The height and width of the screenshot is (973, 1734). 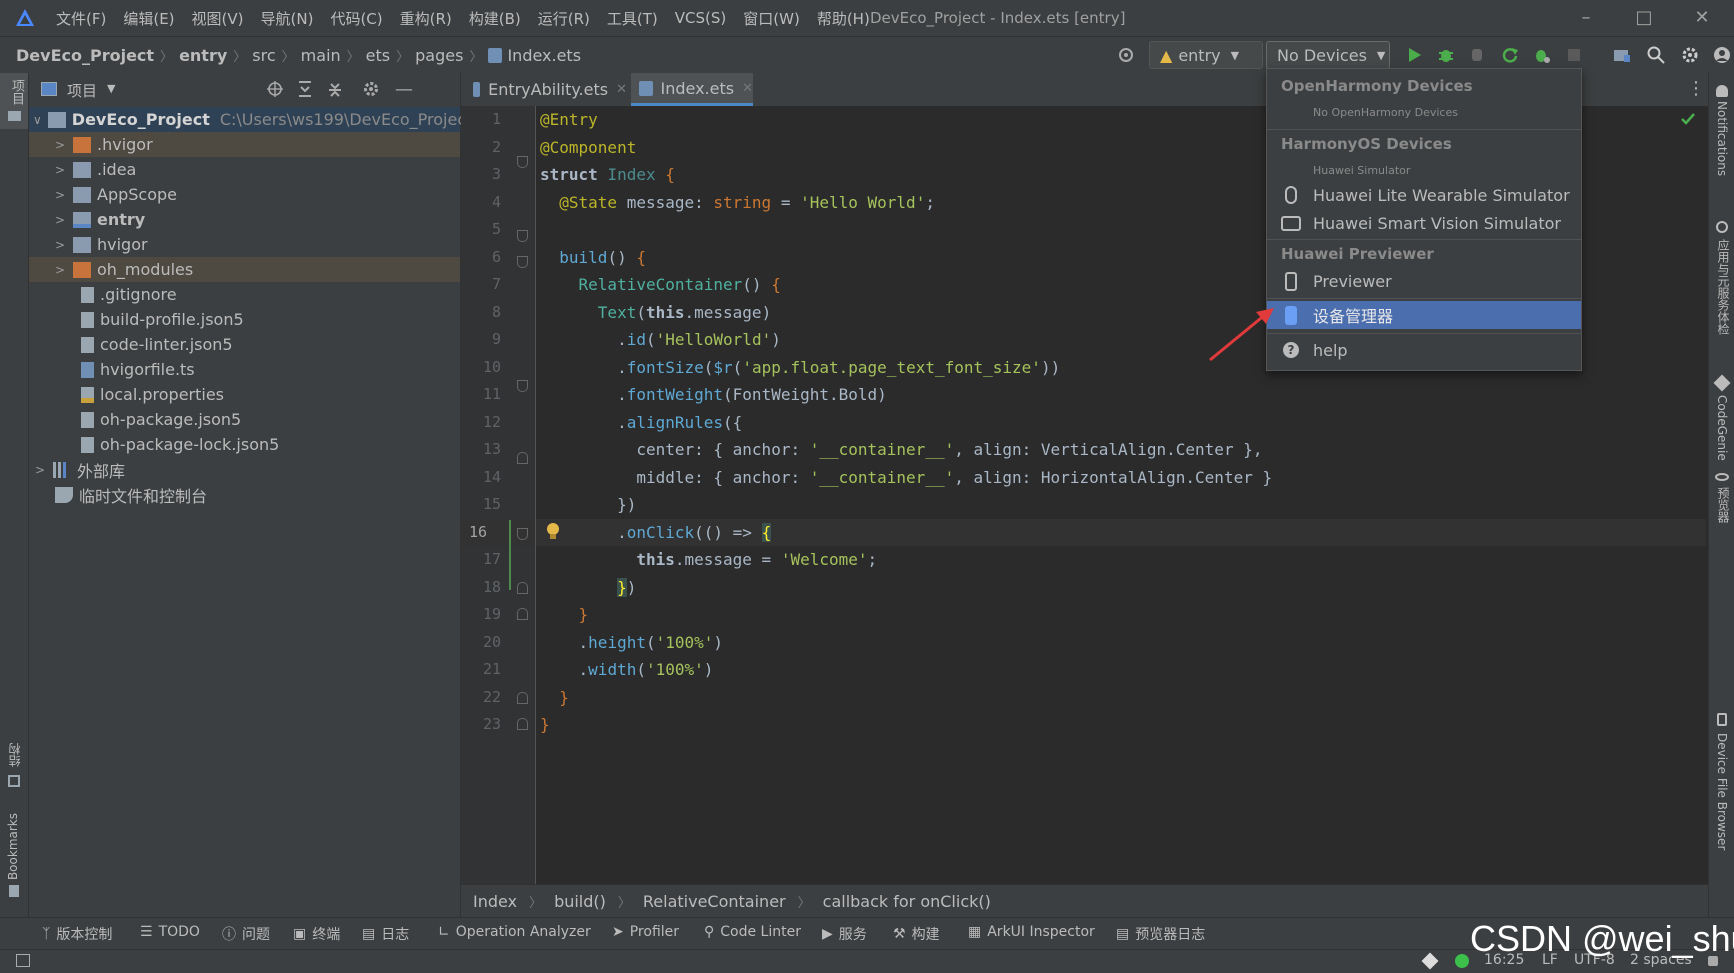 I want to click on notifications-tool-label: Notifications, so click(x=1722, y=138).